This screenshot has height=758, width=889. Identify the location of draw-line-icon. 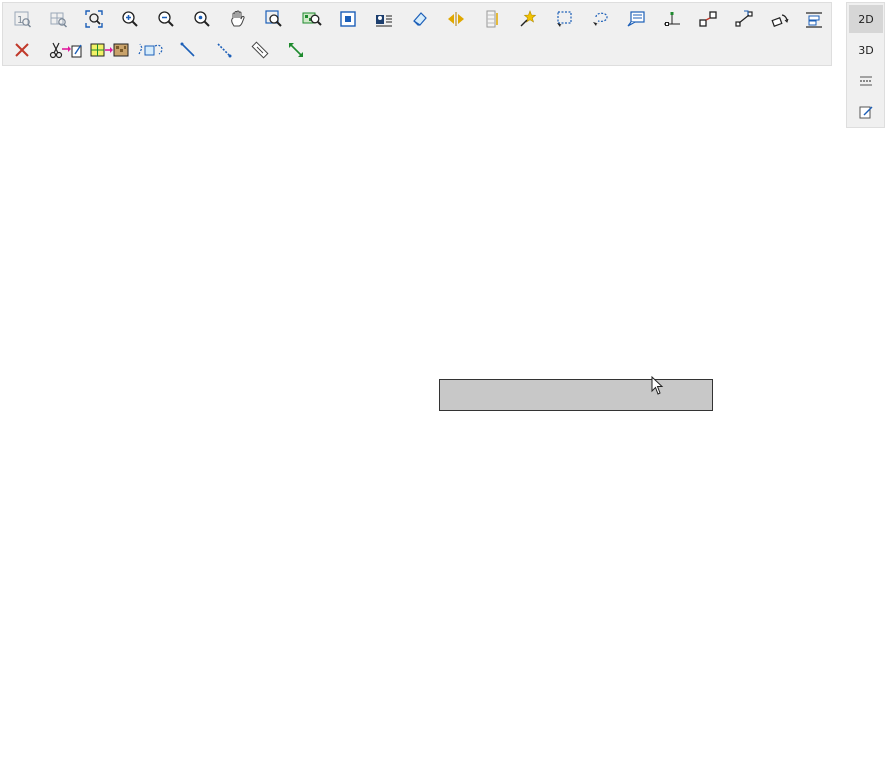
(187, 49).